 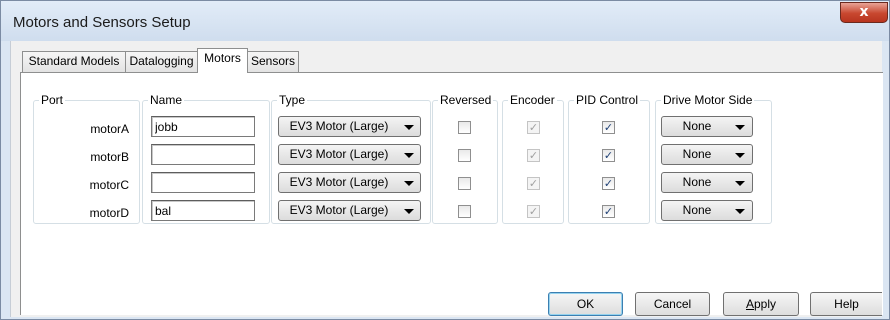 I want to click on ok-button-label: OK, so click(x=585, y=304).